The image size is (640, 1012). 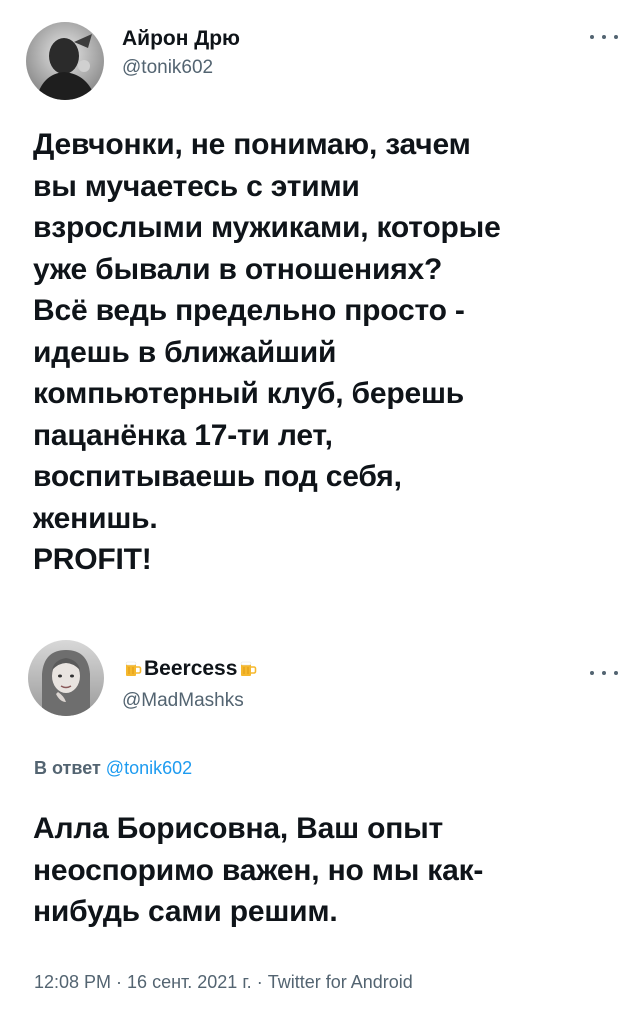 I want to click on reply-mention-link: @tonik602, so click(x=149, y=768).